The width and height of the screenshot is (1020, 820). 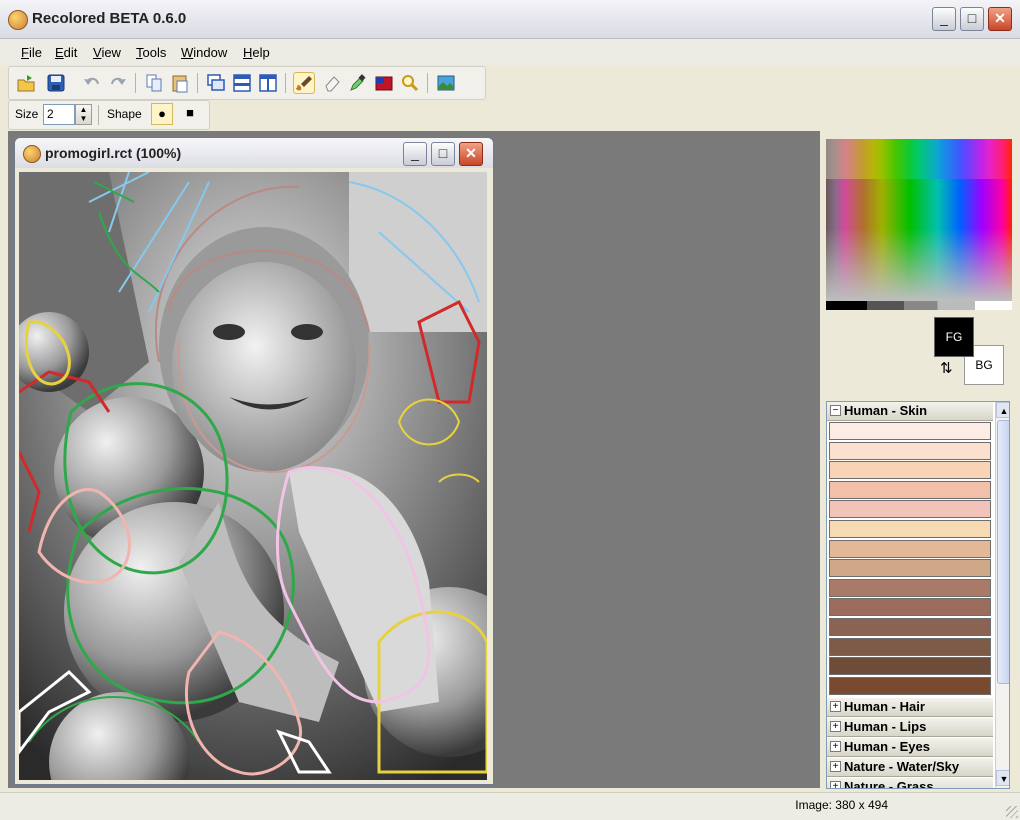 What do you see at coordinates (446, 83) in the screenshot?
I see `preview-icon` at bounding box center [446, 83].